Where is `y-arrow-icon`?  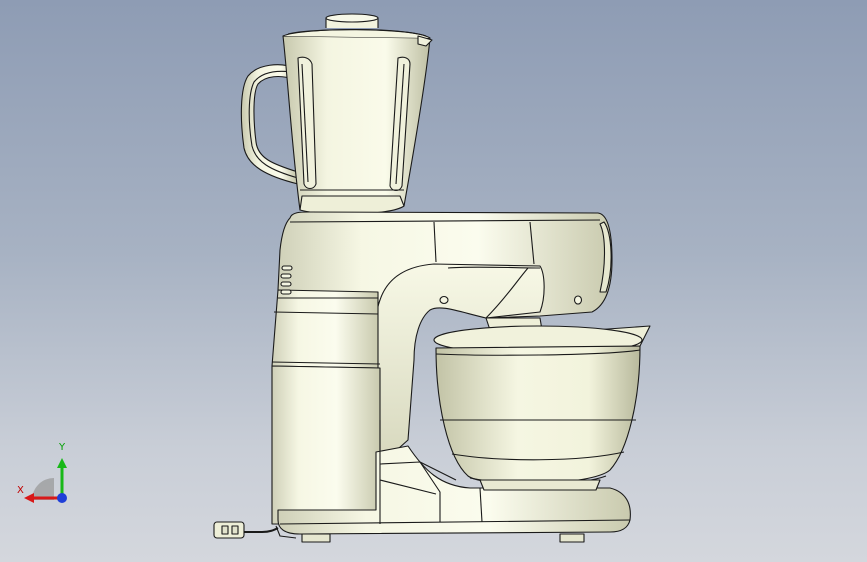 y-arrow-icon is located at coordinates (62, 463).